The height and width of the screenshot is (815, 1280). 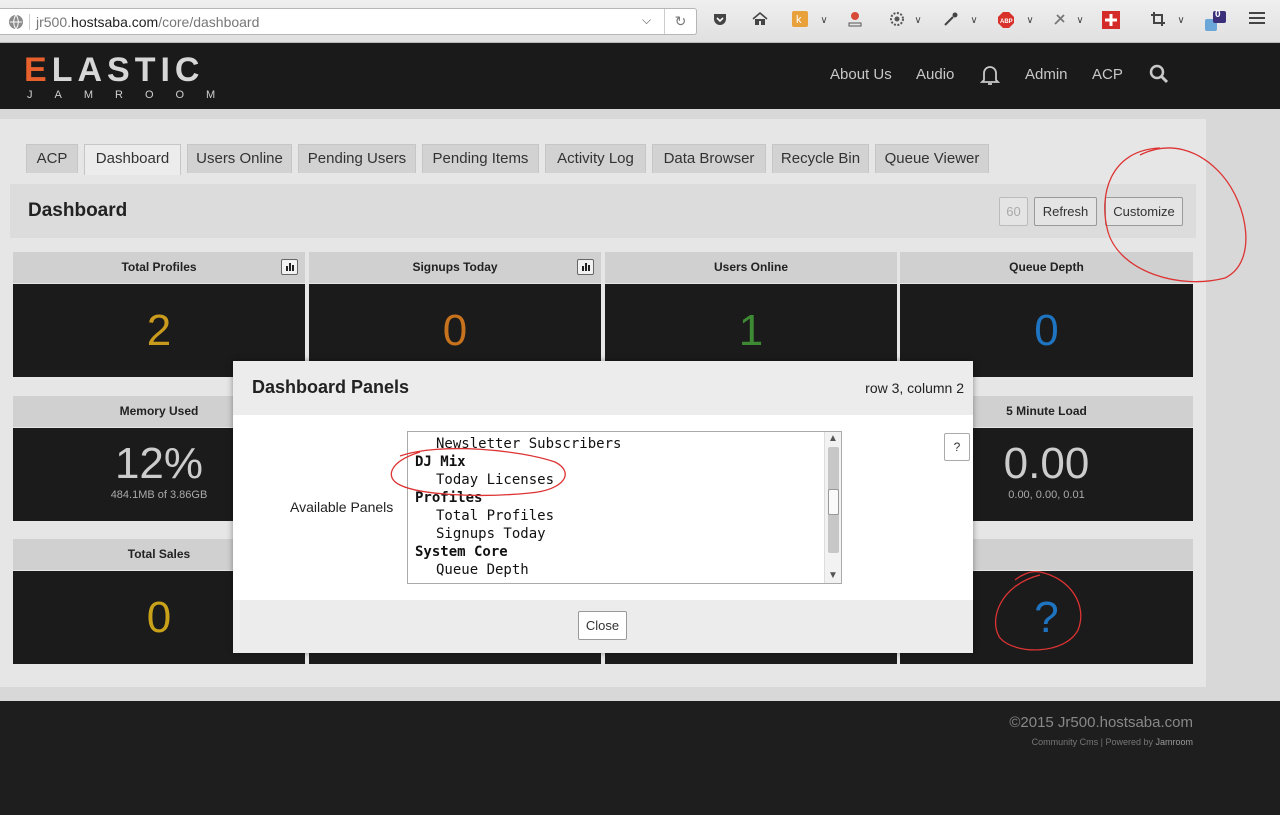 What do you see at coordinates (914, 388) in the screenshot?
I see `modal-location: row 3, column 2` at bounding box center [914, 388].